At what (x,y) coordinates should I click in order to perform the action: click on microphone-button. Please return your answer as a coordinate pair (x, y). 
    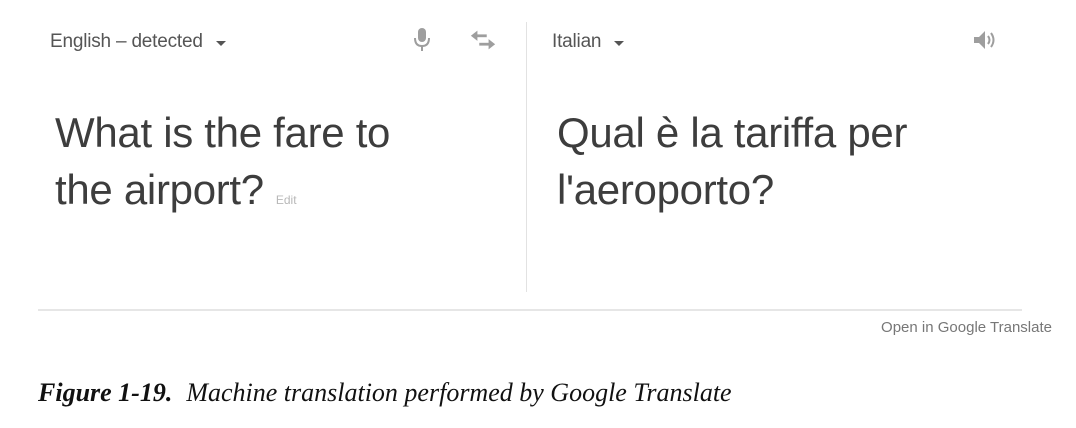
    Looking at the image, I should click on (422, 40).